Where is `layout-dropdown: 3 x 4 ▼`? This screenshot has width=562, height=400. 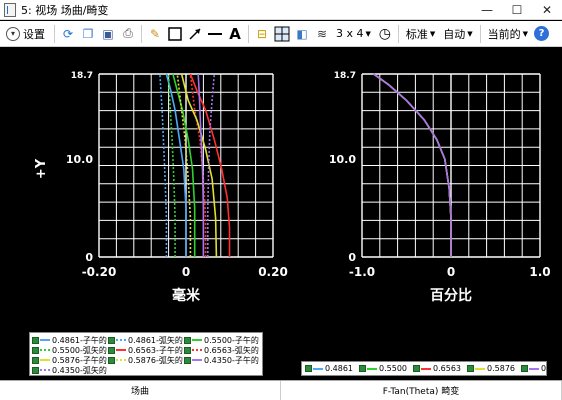 layout-dropdown: 3 x 4 ▼ is located at coordinates (353, 33).